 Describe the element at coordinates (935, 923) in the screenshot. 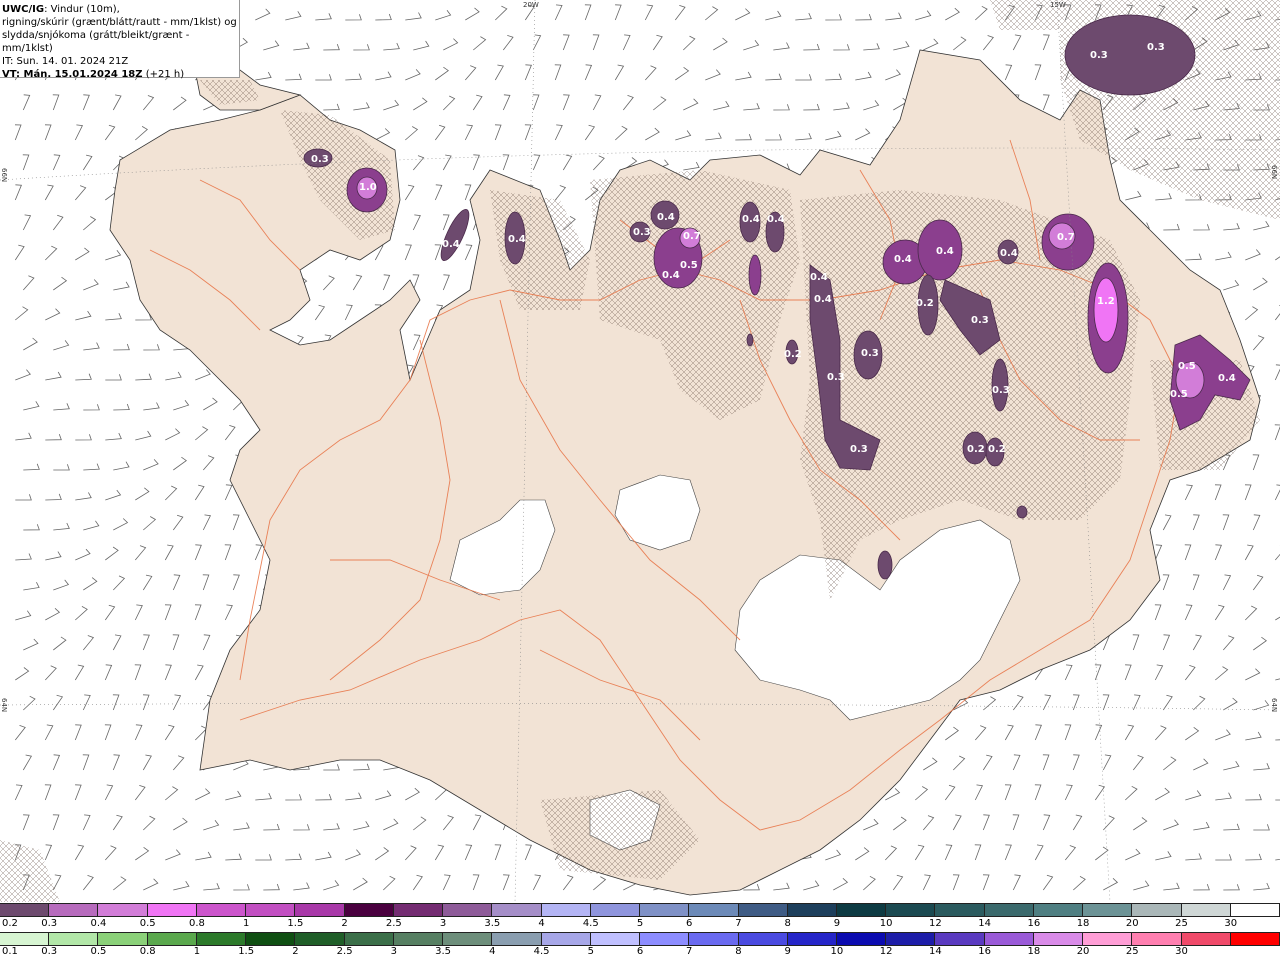

I see `legend-label: 12` at that location.